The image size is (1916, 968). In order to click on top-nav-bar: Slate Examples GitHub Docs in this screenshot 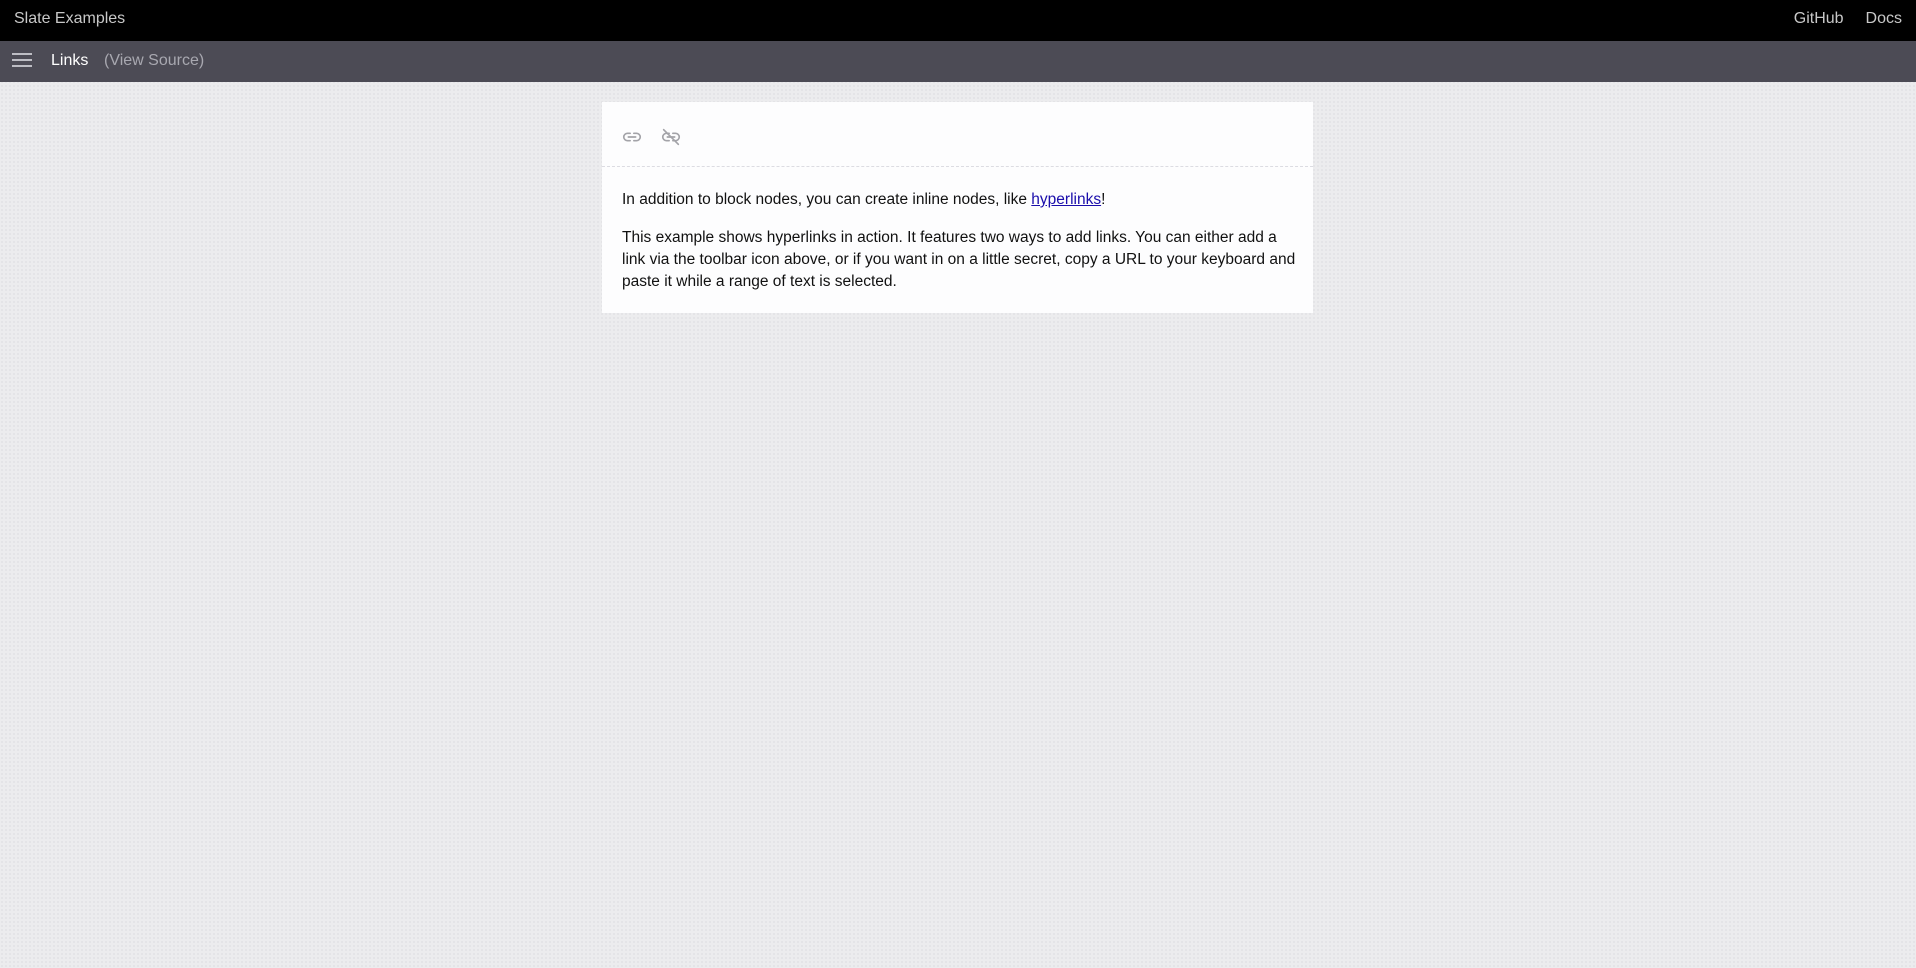, I will do `click(958, 20)`.